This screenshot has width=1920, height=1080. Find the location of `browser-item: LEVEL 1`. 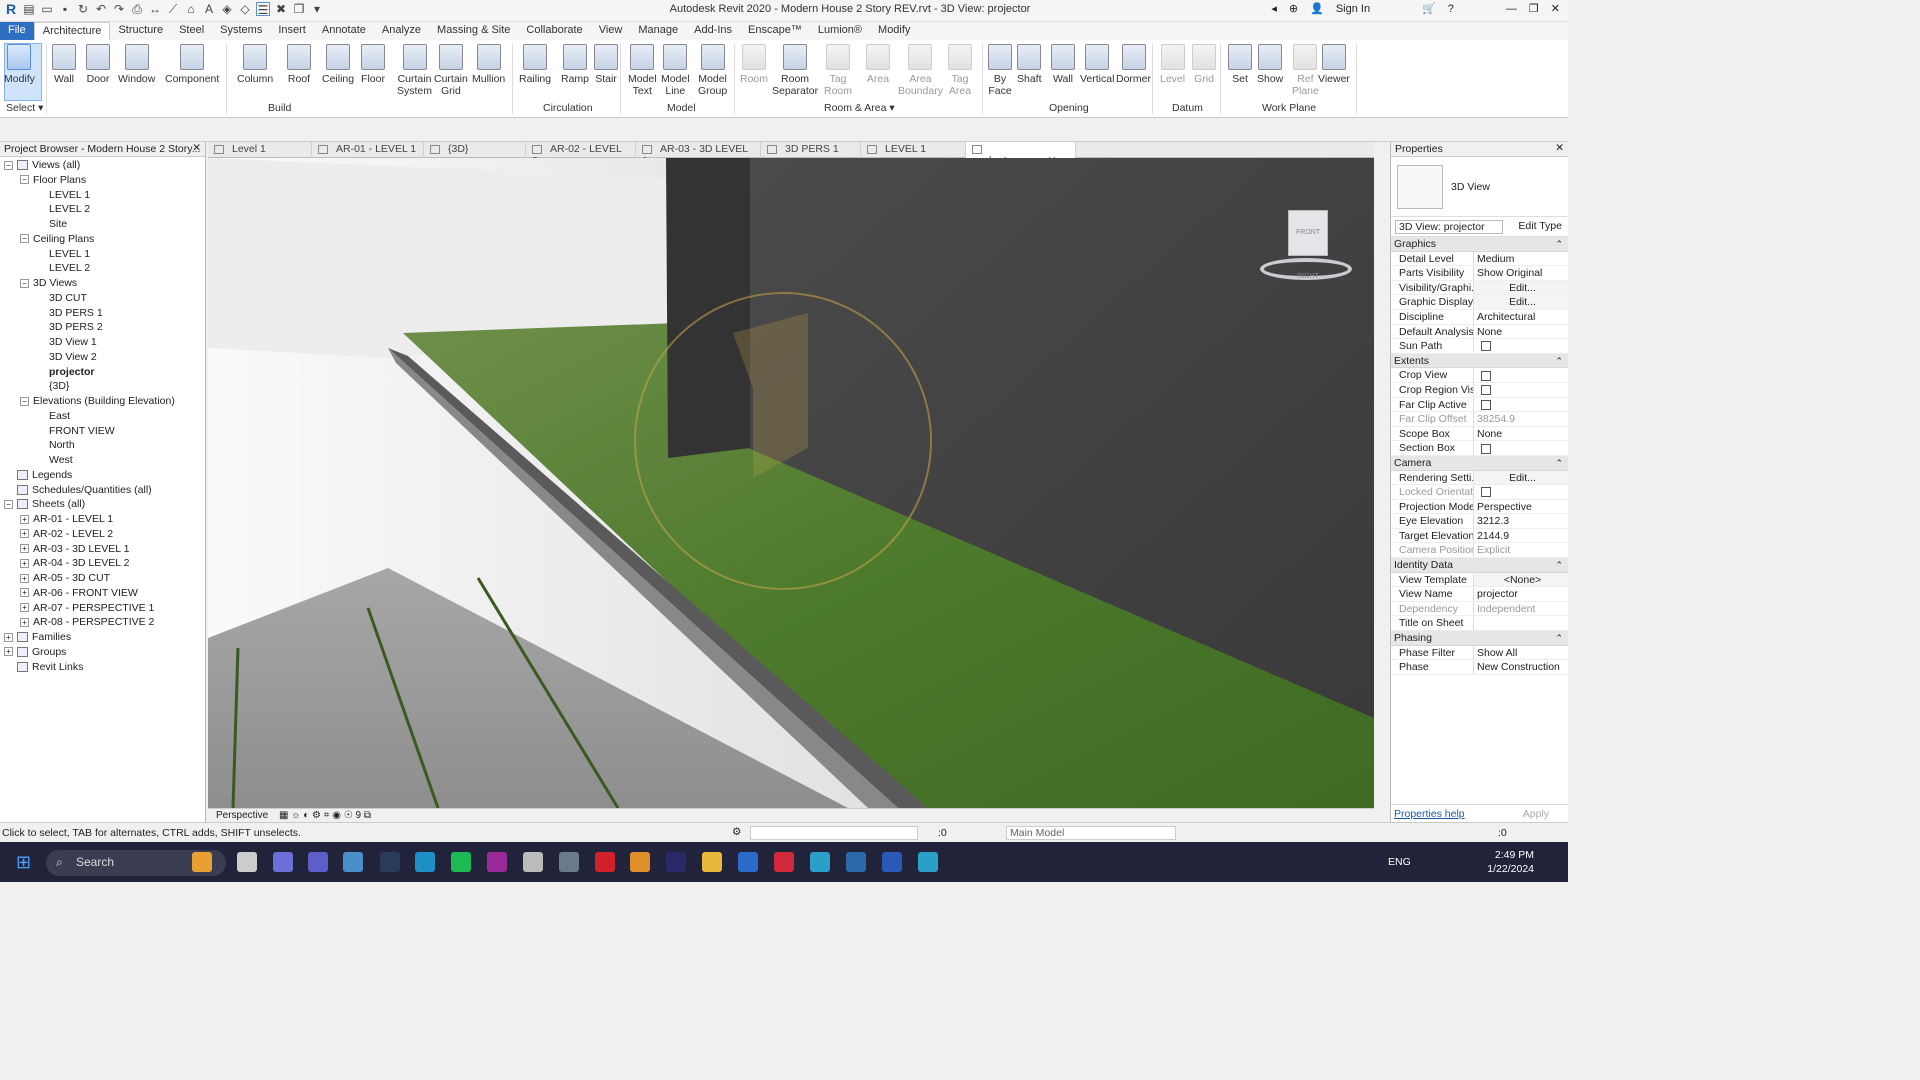

browser-item: LEVEL 1 is located at coordinates (102, 254).